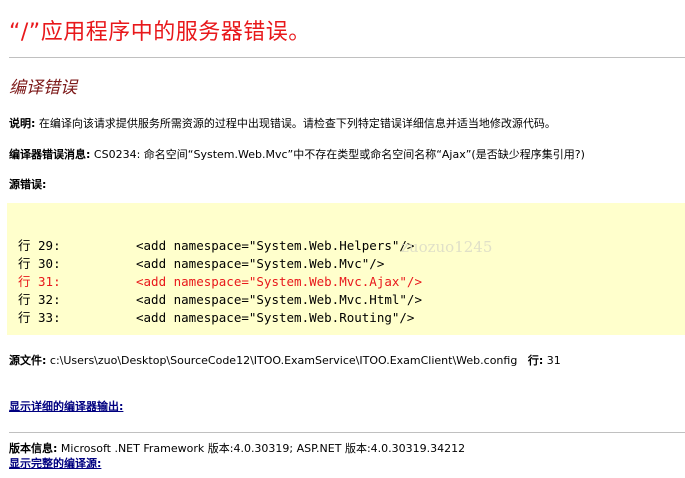 This screenshot has width=685, height=478. Describe the element at coordinates (347, 57) in the screenshot. I see `title-divider` at that location.